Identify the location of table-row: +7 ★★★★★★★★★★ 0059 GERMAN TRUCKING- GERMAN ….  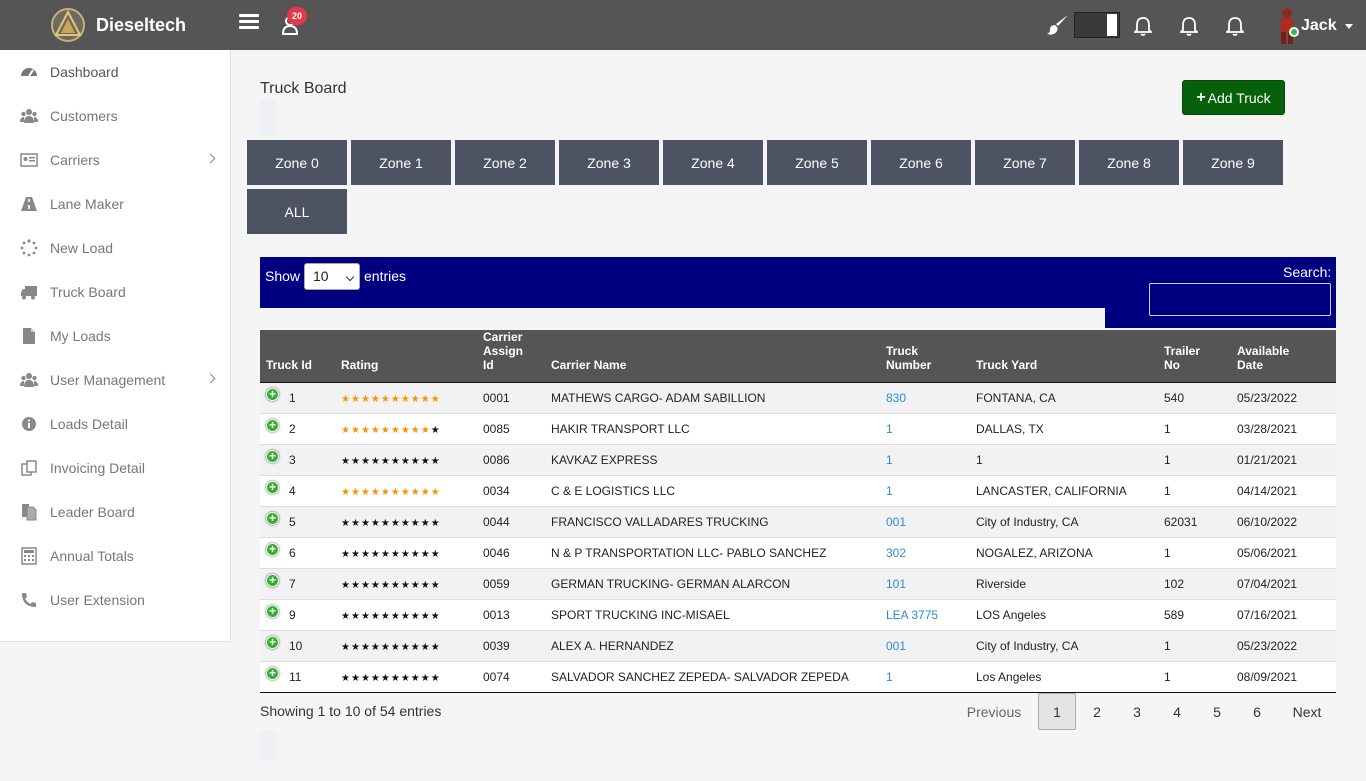
(798, 584).